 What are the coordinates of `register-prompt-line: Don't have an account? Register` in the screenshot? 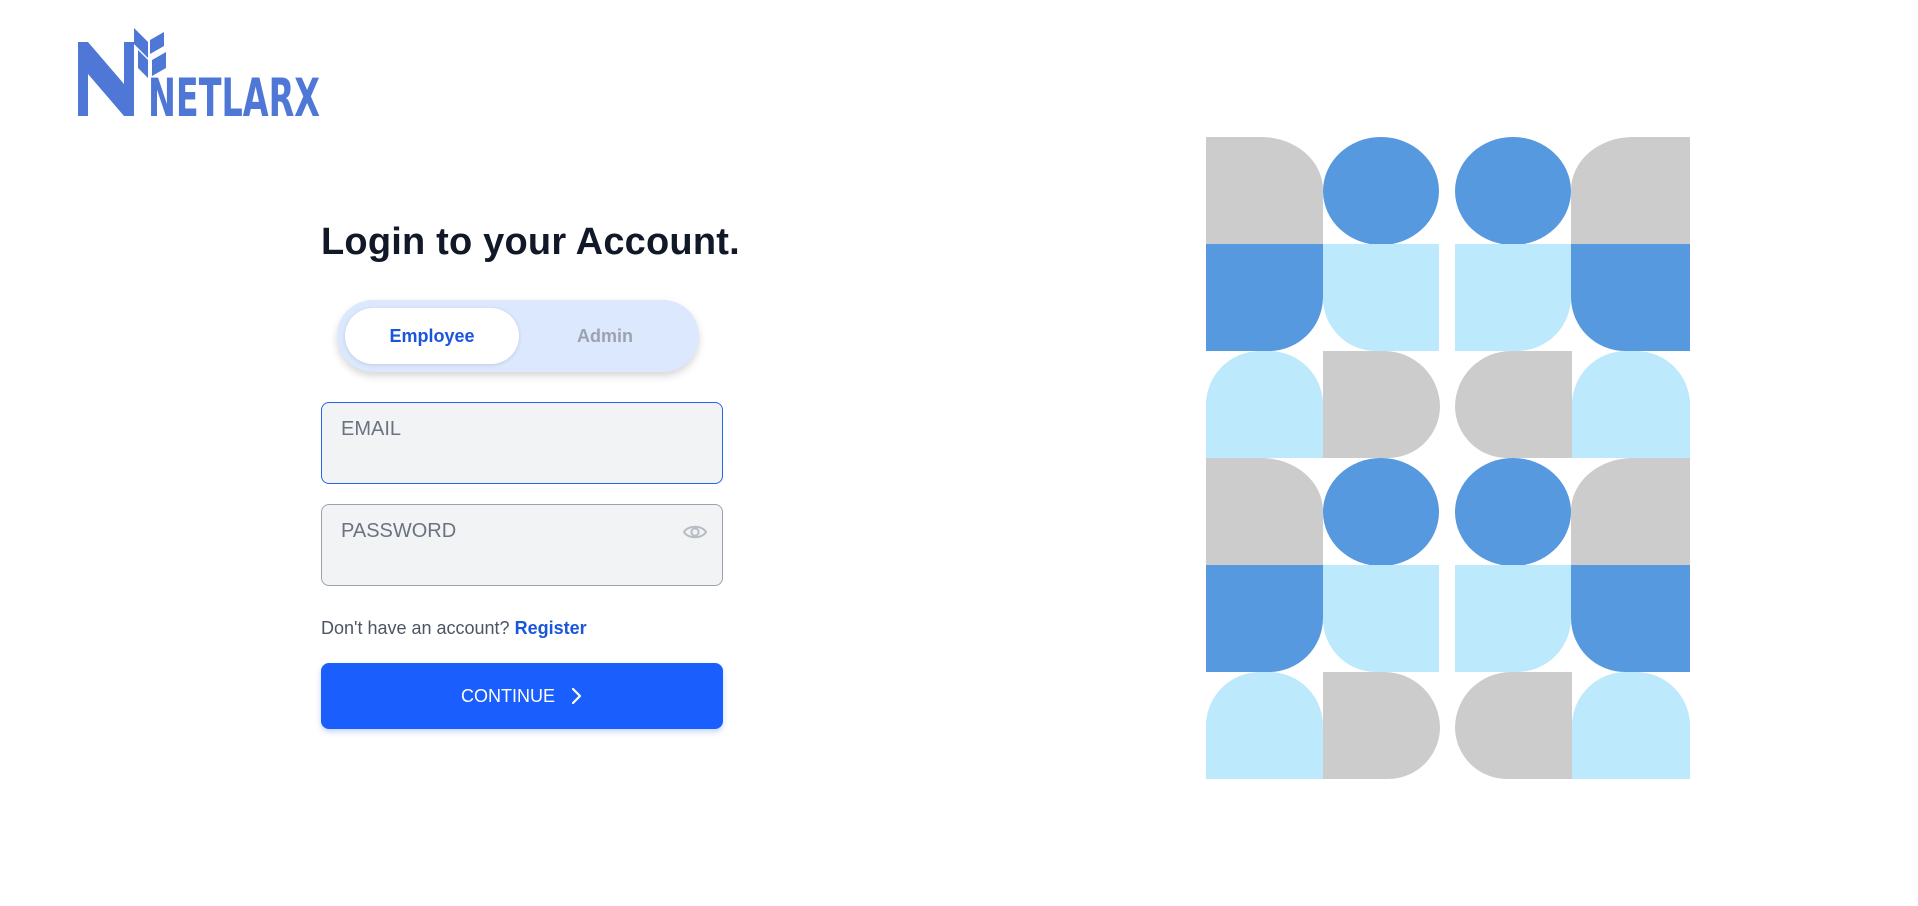 It's located at (522, 628).